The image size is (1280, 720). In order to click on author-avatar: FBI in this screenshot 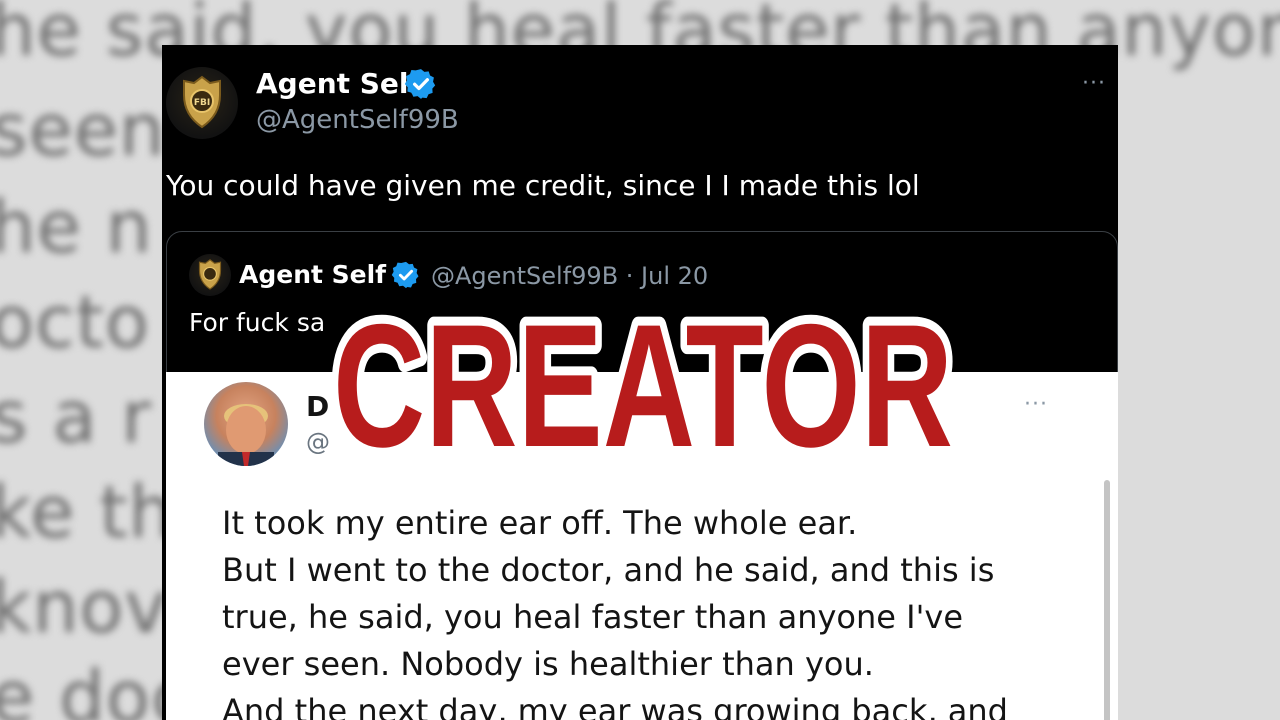, I will do `click(202, 103)`.